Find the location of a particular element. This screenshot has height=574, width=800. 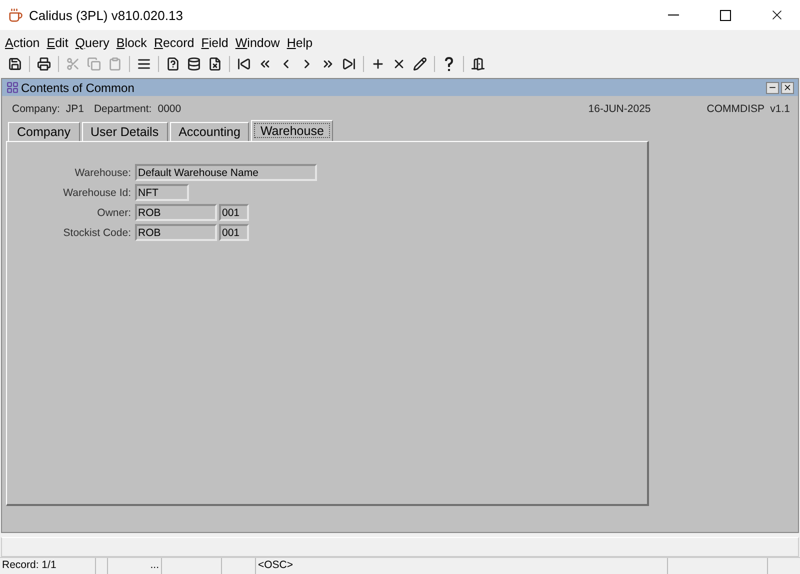

pencil-icon is located at coordinates (420, 64).